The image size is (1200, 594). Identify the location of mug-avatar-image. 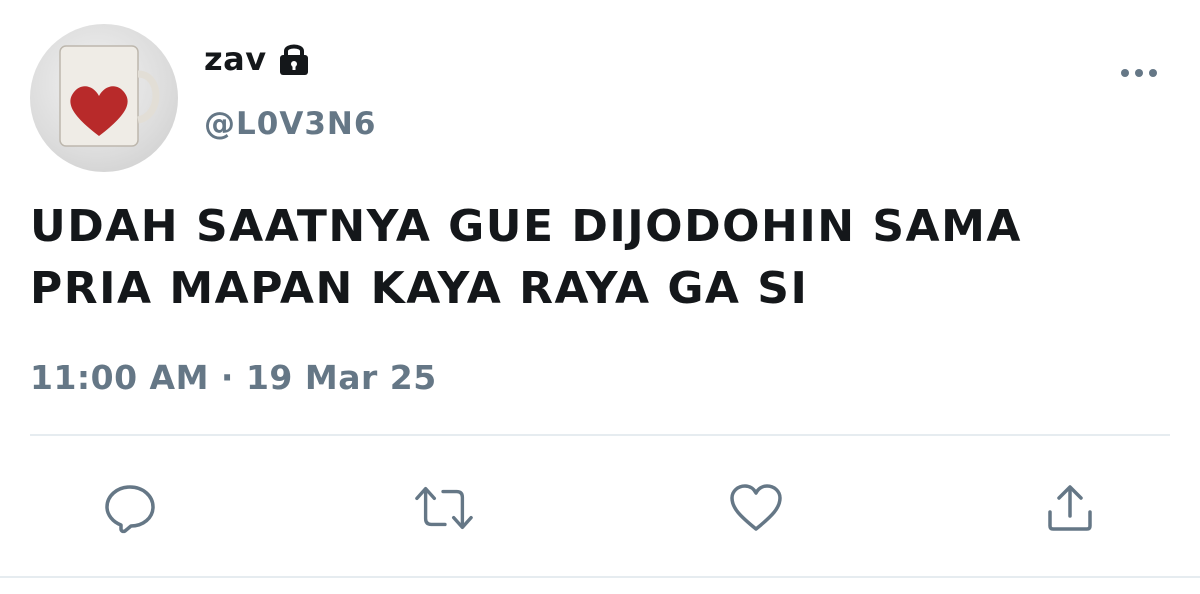
(109, 96).